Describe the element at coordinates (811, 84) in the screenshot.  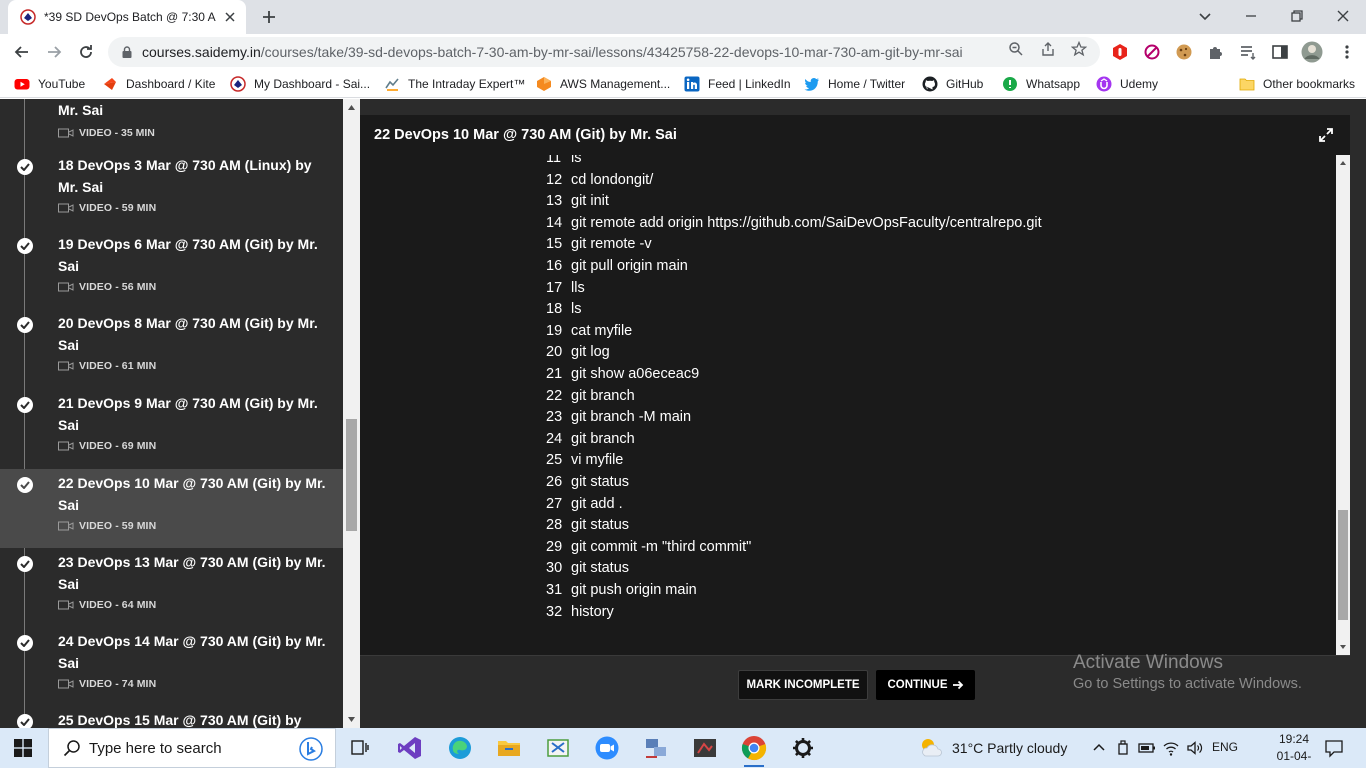
I see `twitter-icon` at that location.